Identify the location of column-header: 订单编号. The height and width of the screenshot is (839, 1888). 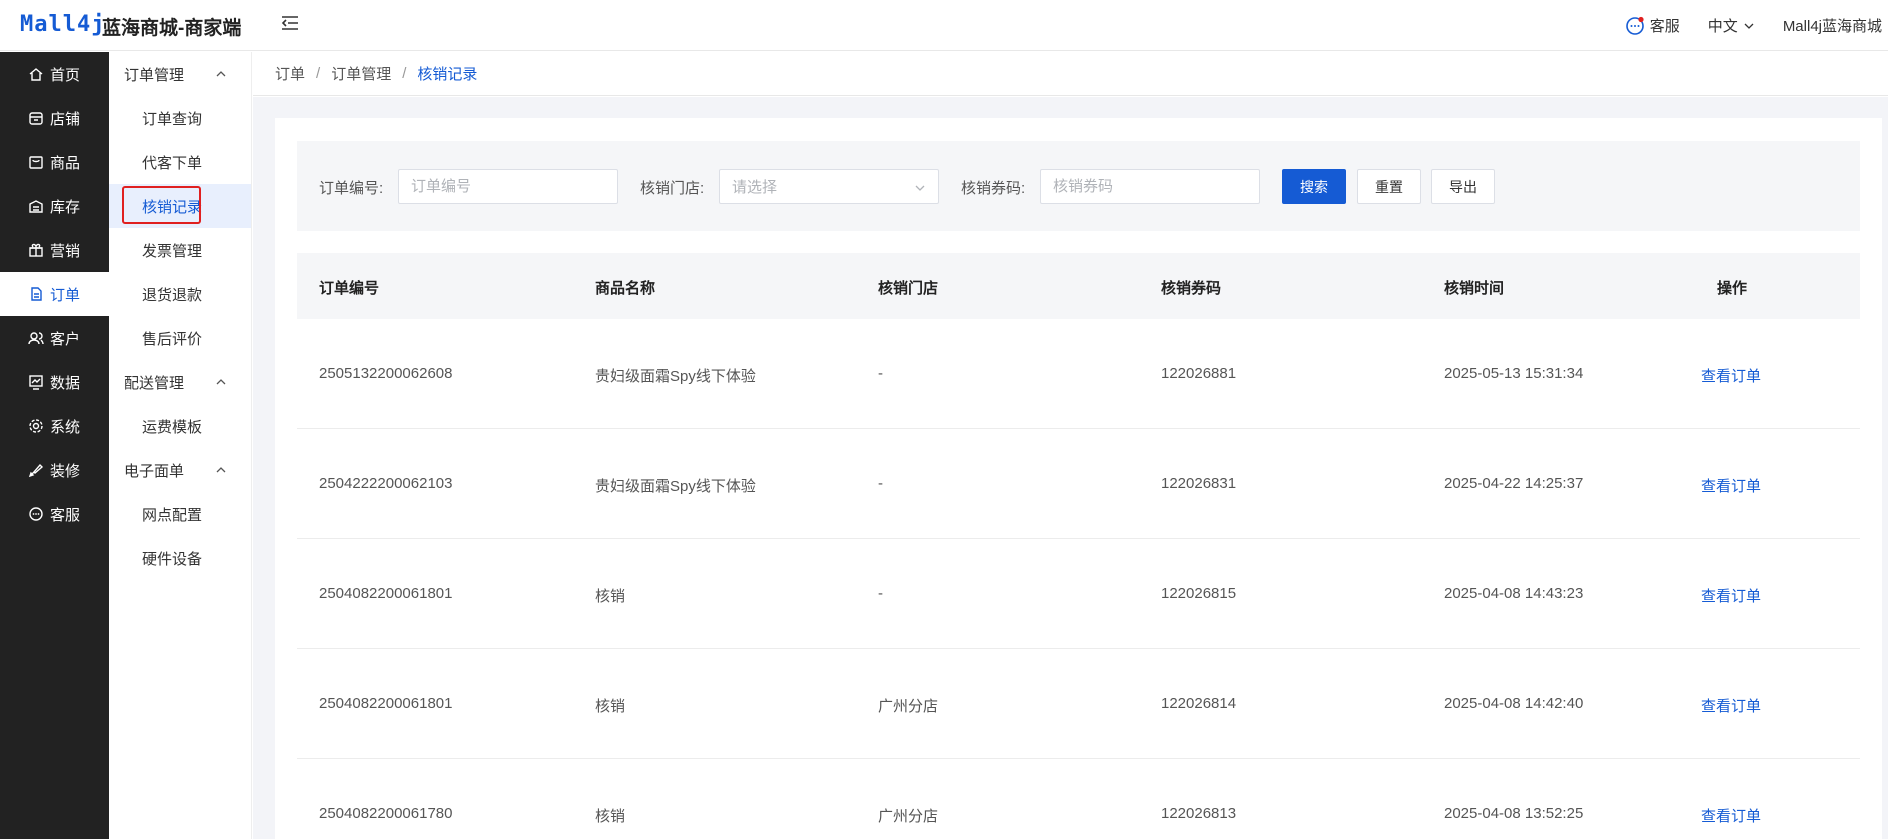
(349, 288).